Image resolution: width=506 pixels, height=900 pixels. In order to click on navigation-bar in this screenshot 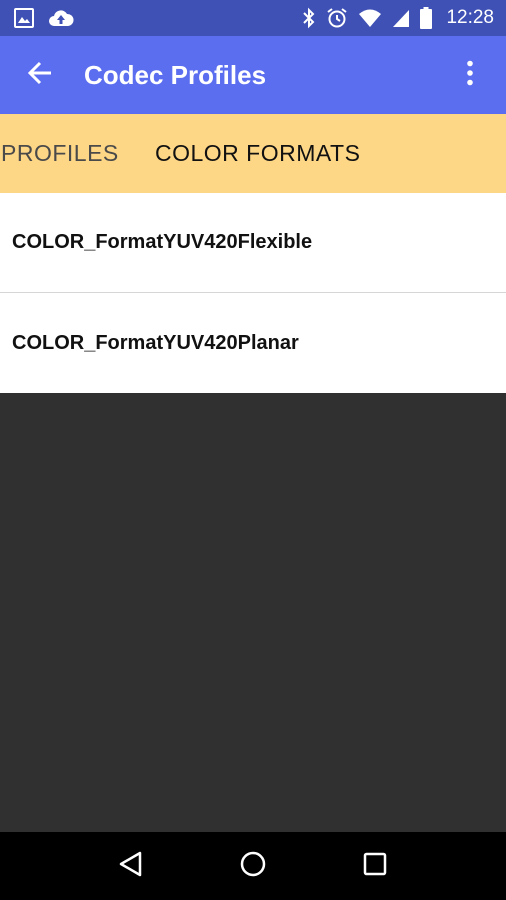, I will do `click(253, 866)`.